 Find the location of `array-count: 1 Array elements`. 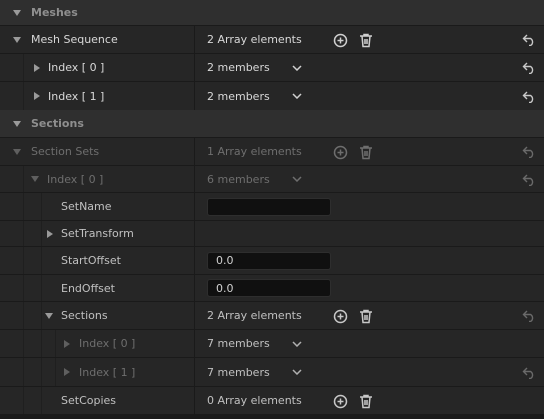

array-count: 1 Array elements is located at coordinates (254, 151).